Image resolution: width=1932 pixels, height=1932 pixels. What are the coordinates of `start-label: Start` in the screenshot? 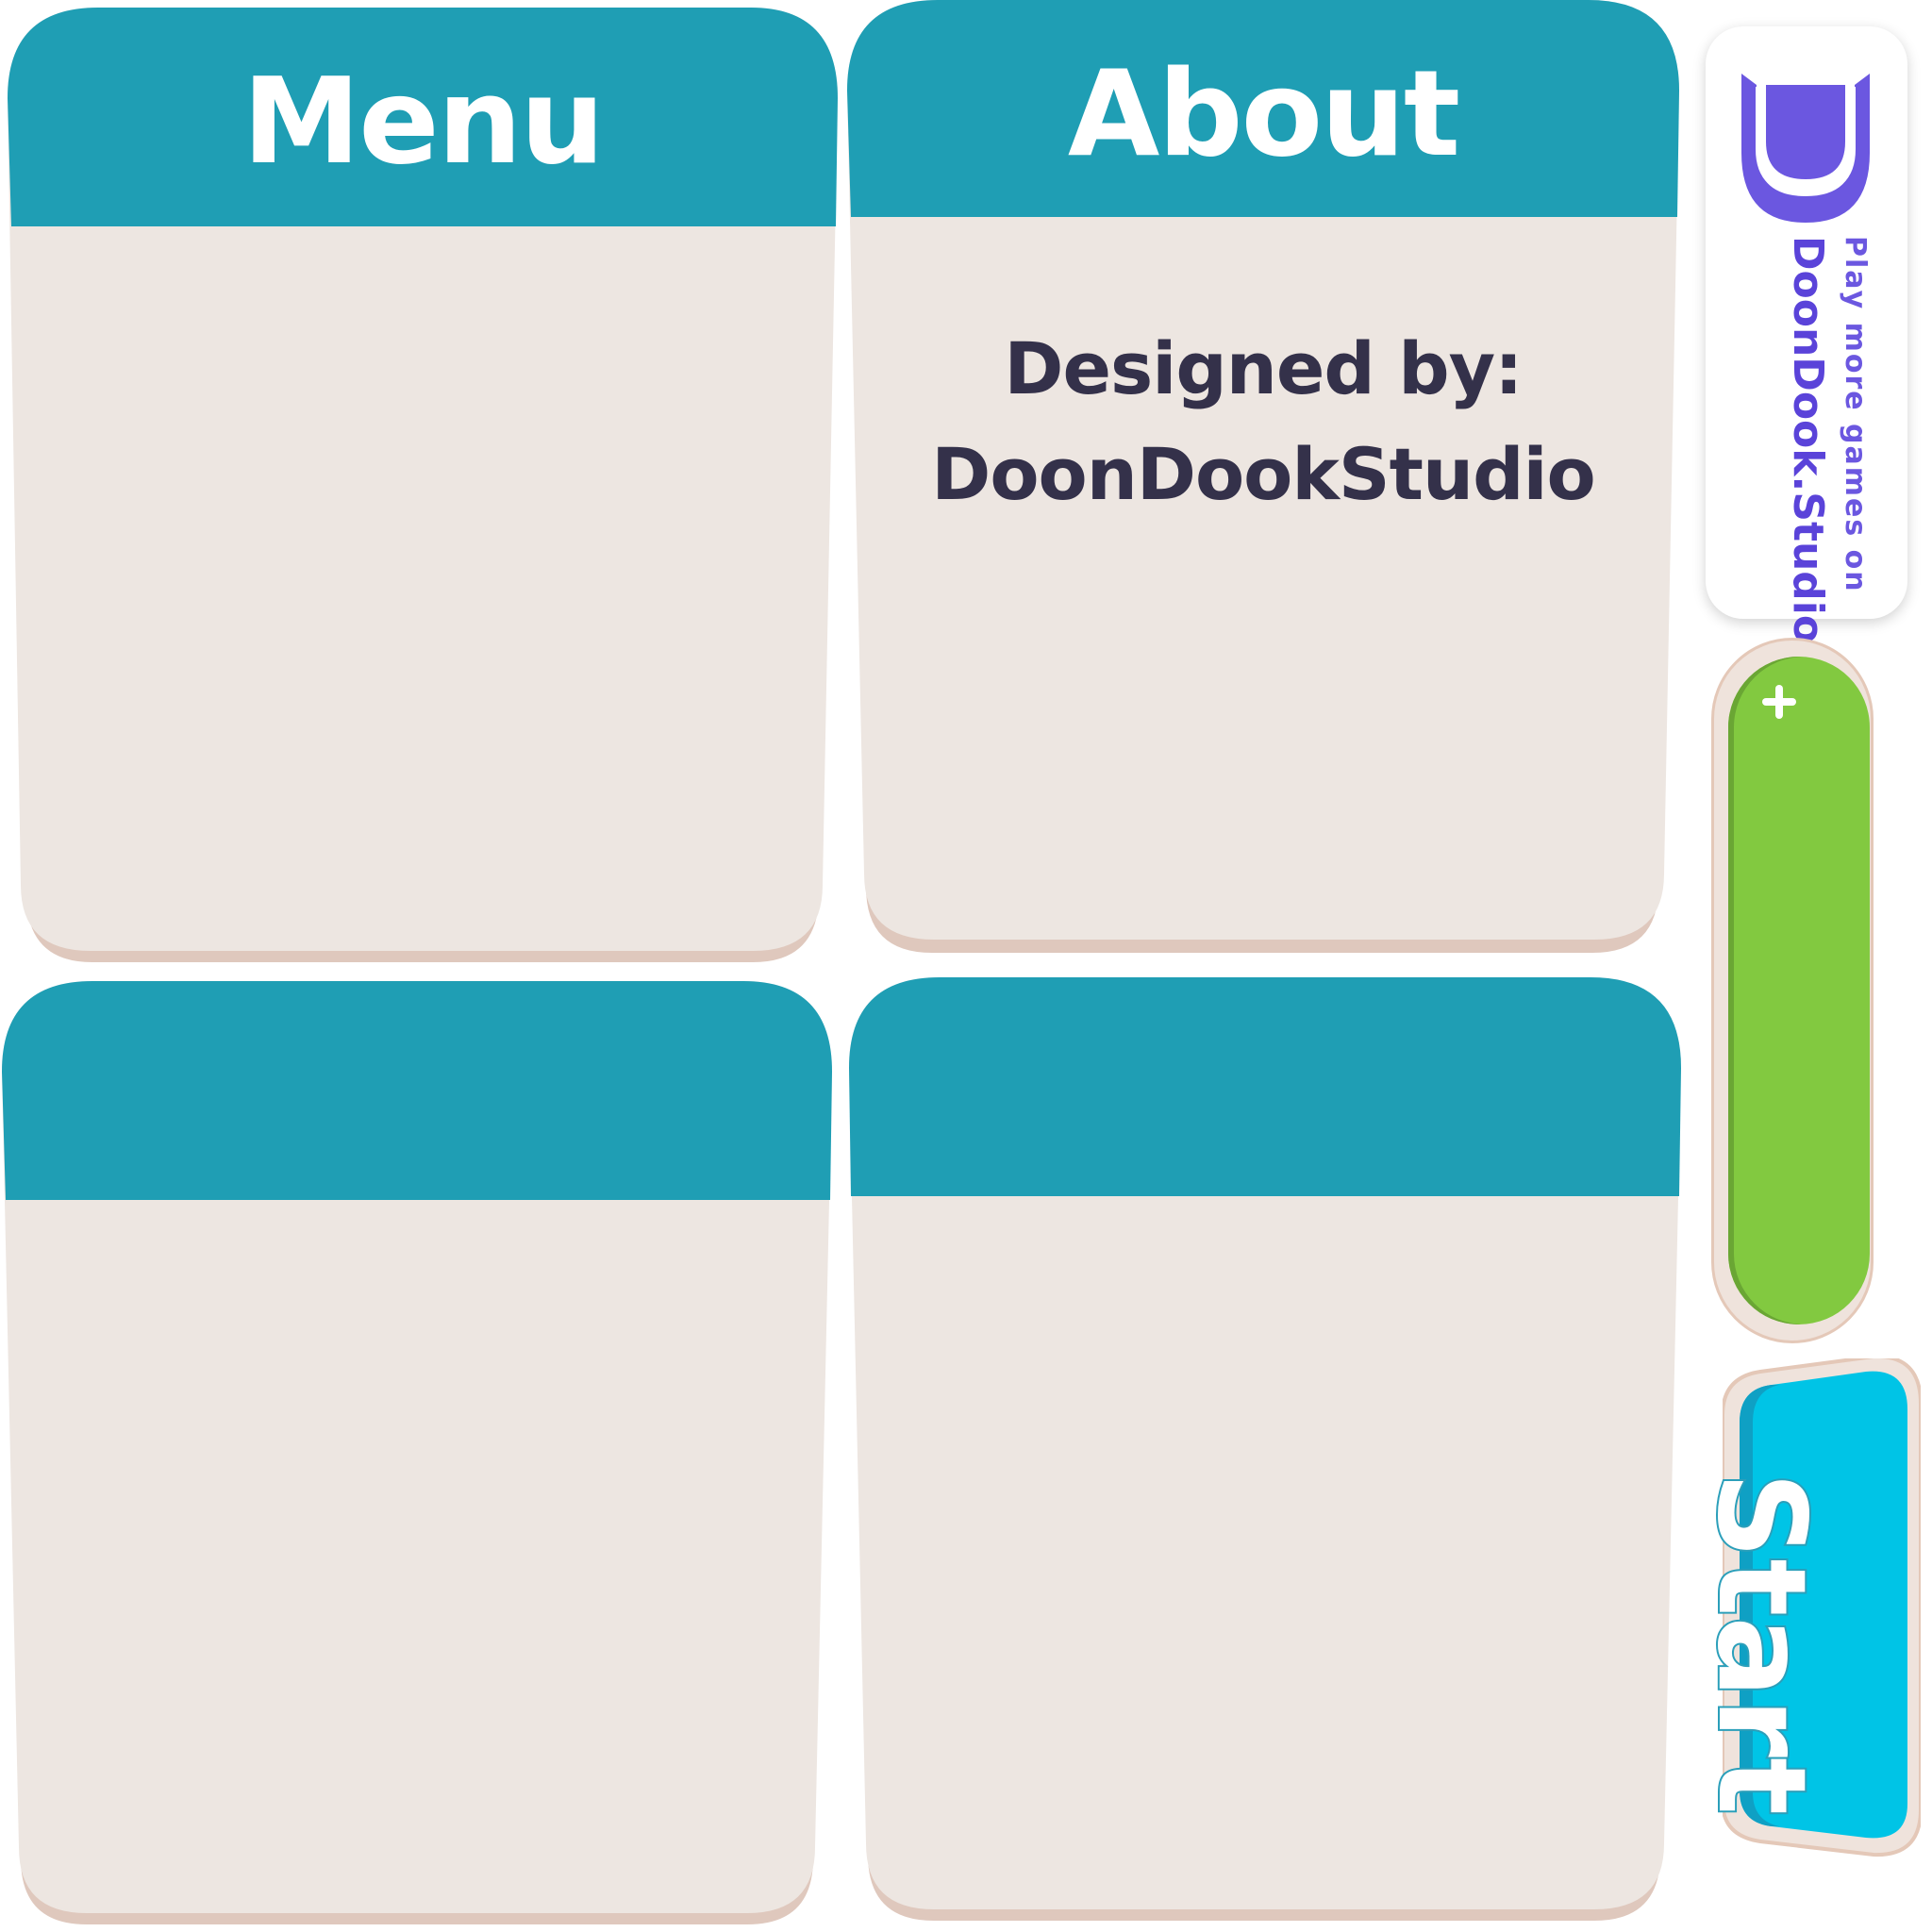 It's located at (1761, 1643).